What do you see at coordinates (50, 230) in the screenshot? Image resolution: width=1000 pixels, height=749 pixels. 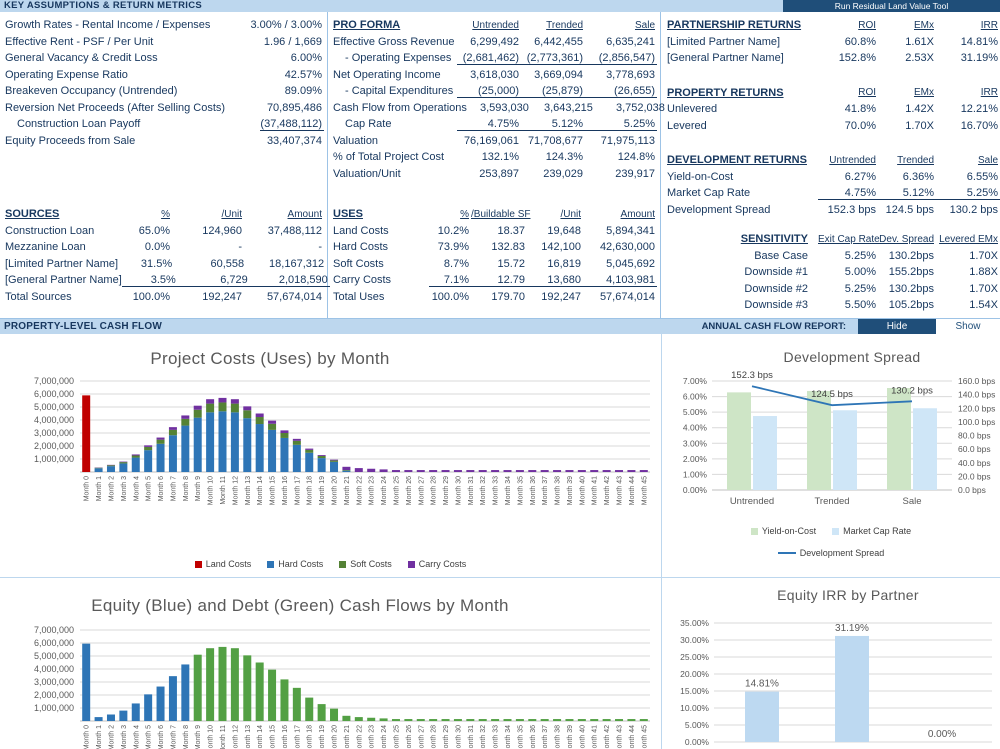 I see `row-label: Construction Loan` at bounding box center [50, 230].